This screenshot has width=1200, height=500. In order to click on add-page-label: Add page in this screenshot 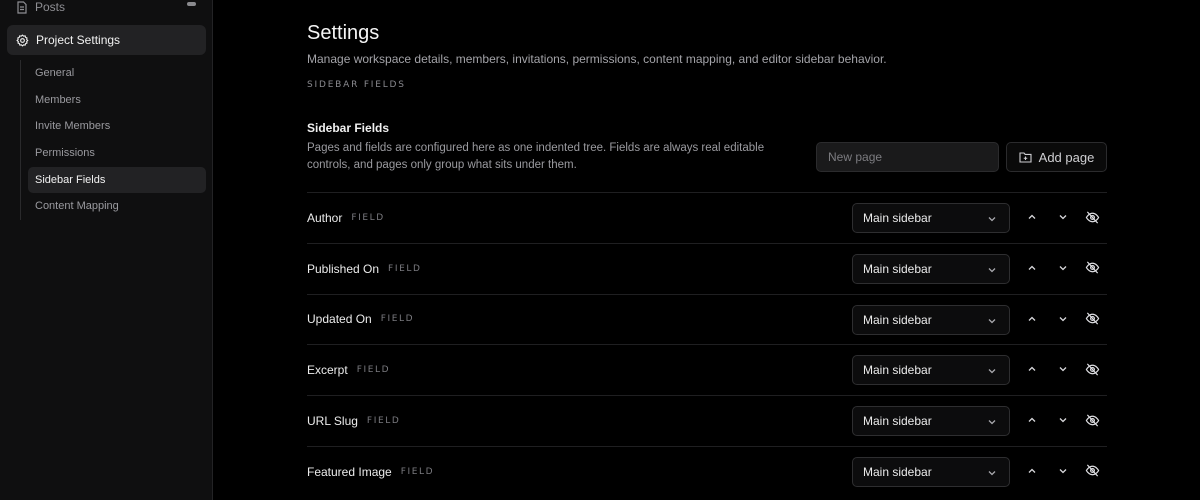, I will do `click(1066, 157)`.